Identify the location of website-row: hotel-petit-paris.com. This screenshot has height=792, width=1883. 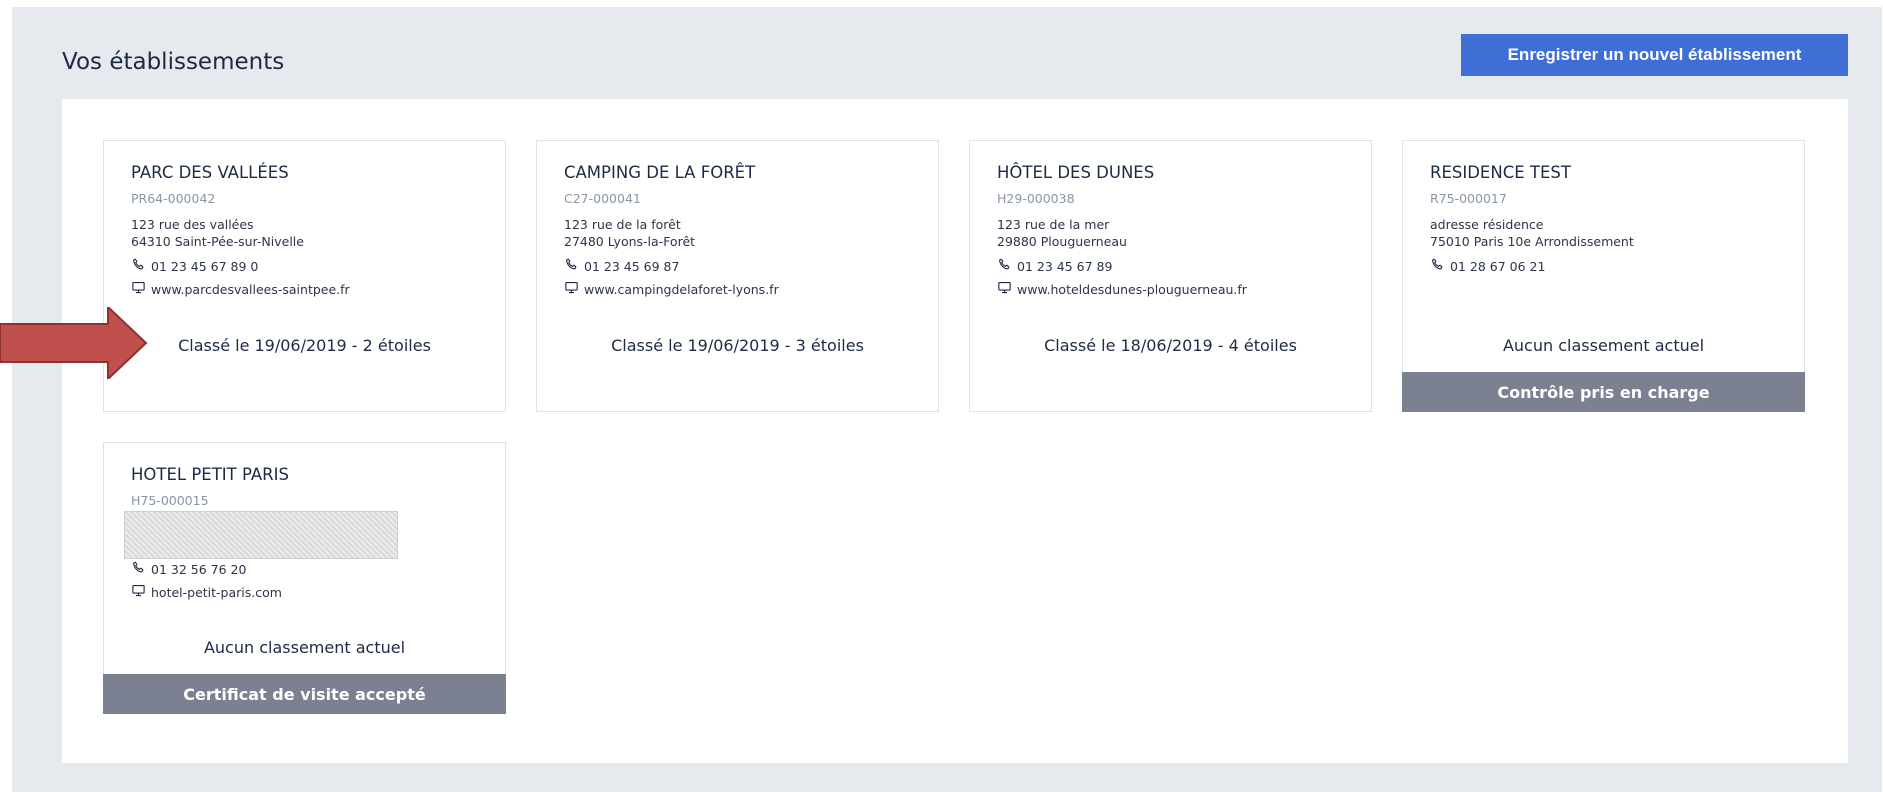
(206, 592).